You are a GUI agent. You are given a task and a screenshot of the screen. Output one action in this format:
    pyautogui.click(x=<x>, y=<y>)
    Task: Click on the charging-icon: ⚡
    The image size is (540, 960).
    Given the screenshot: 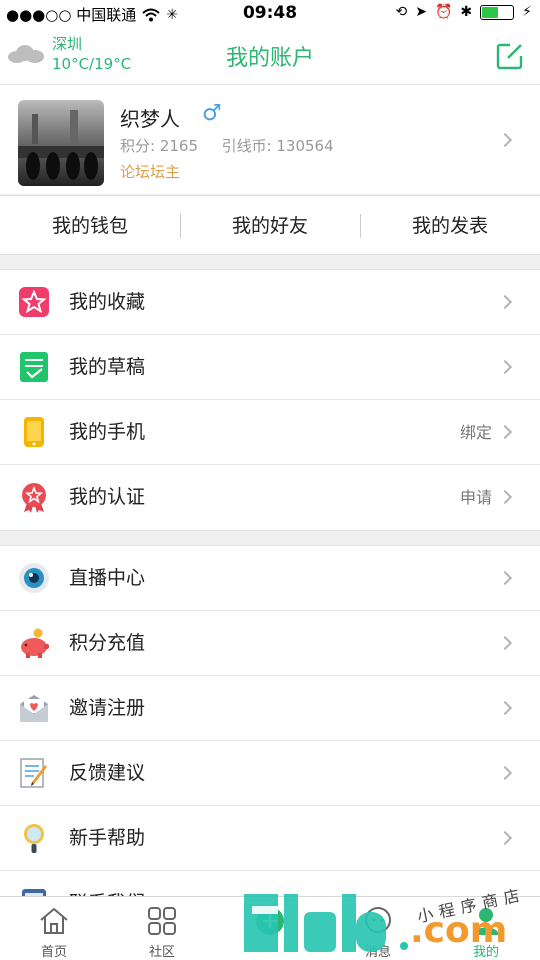 What is the action you would take?
    pyautogui.click(x=527, y=12)
    